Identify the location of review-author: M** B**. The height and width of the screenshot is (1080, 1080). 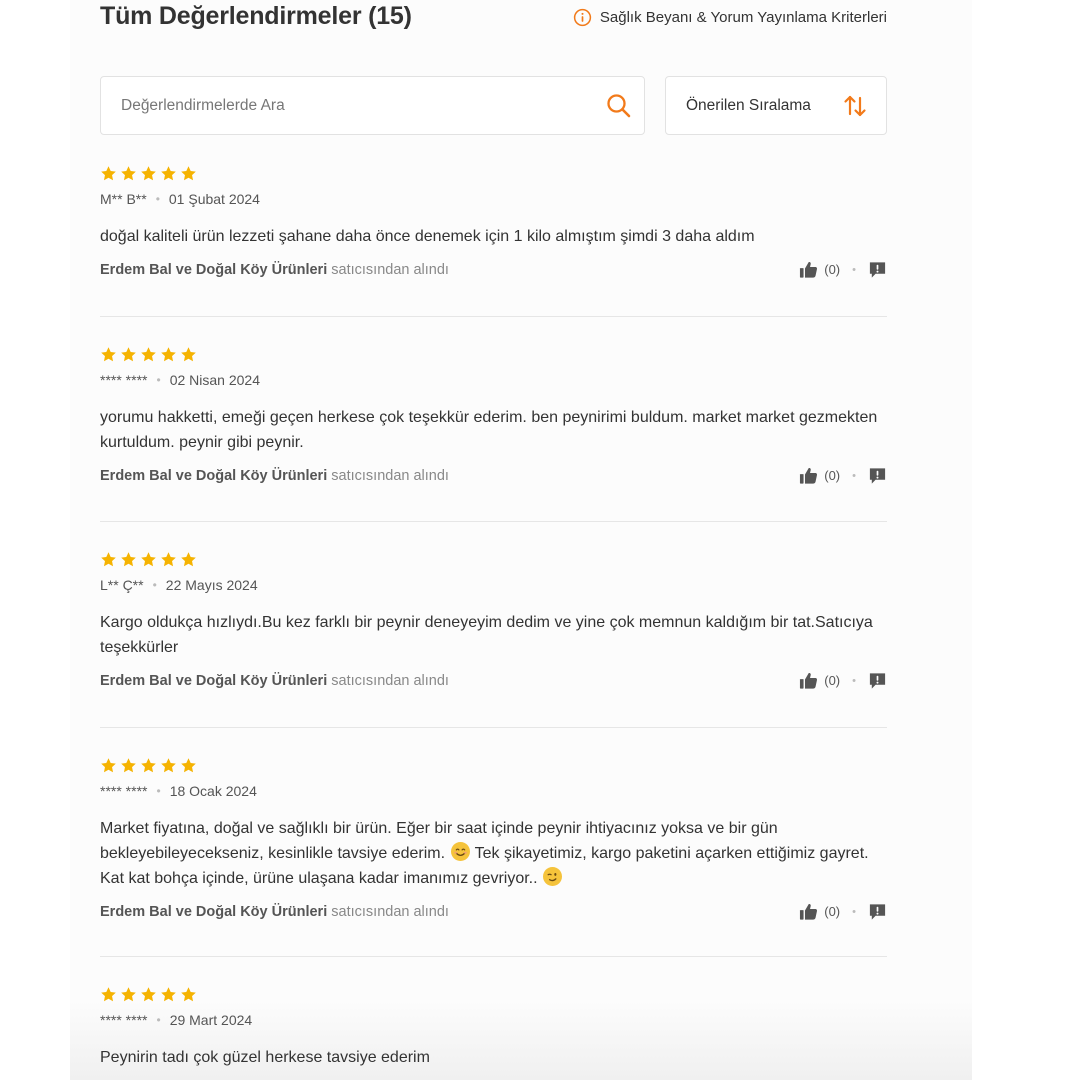
(123, 199).